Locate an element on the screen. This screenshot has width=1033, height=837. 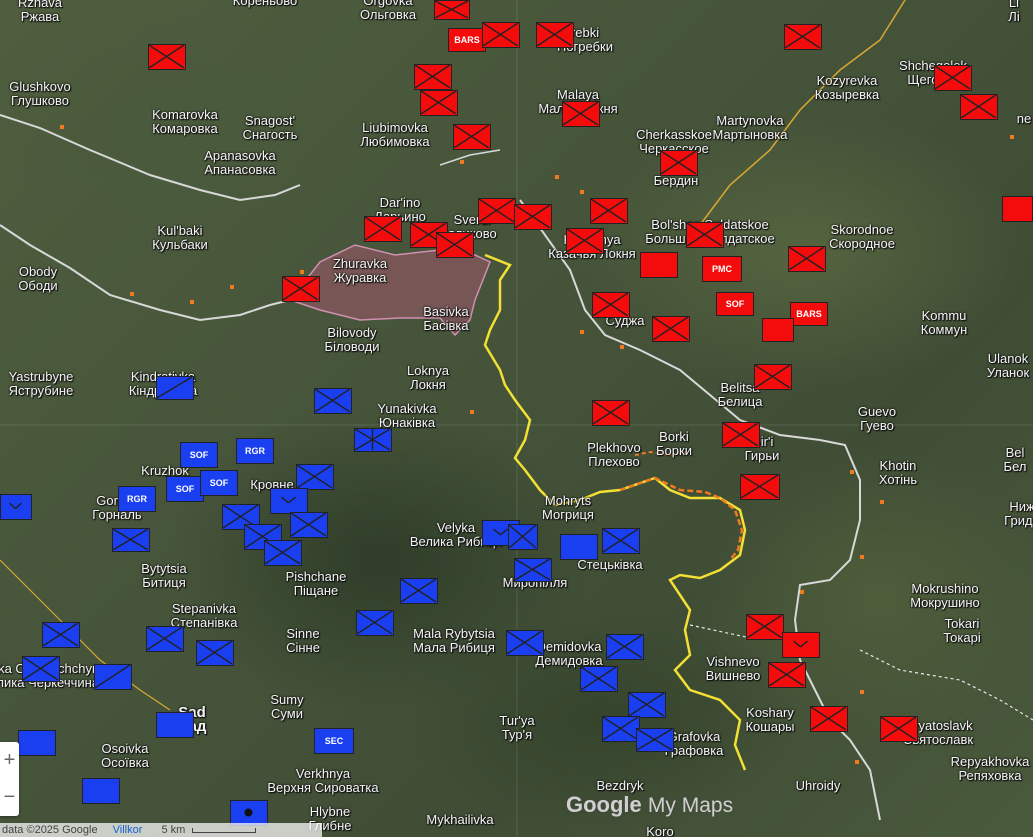
place-glushkovo: Glushkovo Глушково is located at coordinates (40, 93).